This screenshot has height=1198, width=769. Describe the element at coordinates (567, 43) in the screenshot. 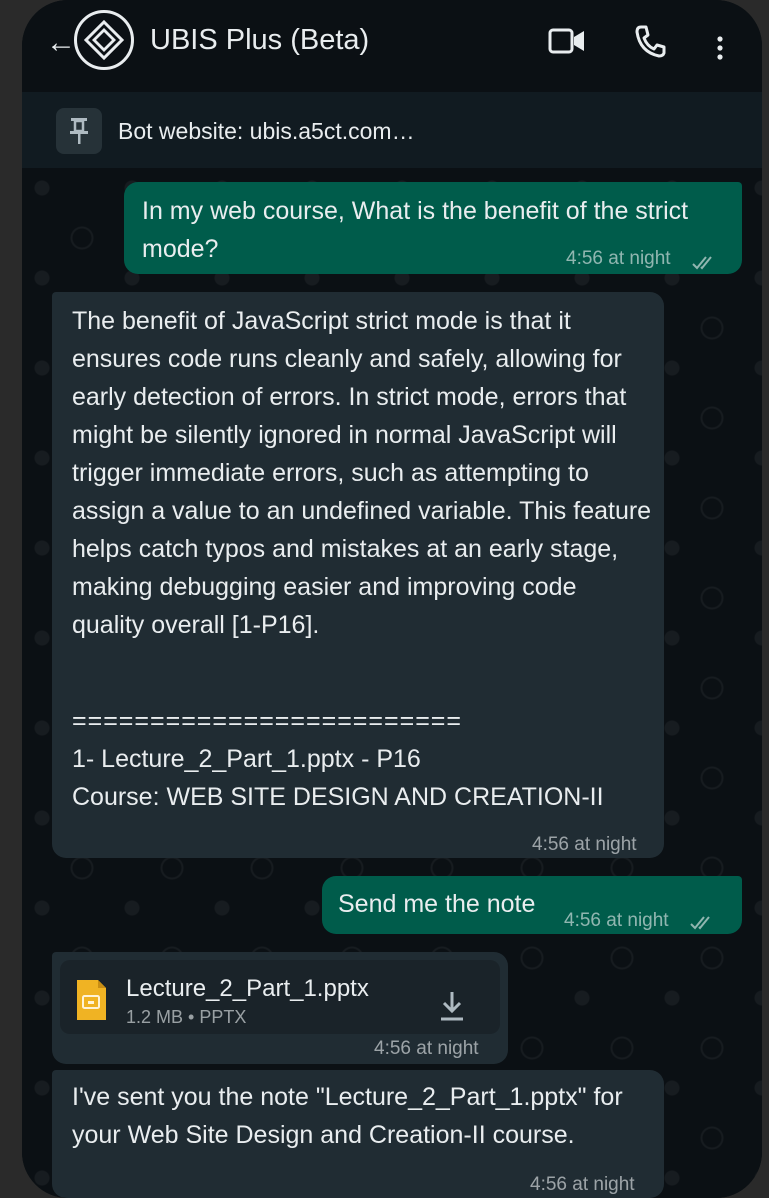

I see `video-call-icon` at that location.